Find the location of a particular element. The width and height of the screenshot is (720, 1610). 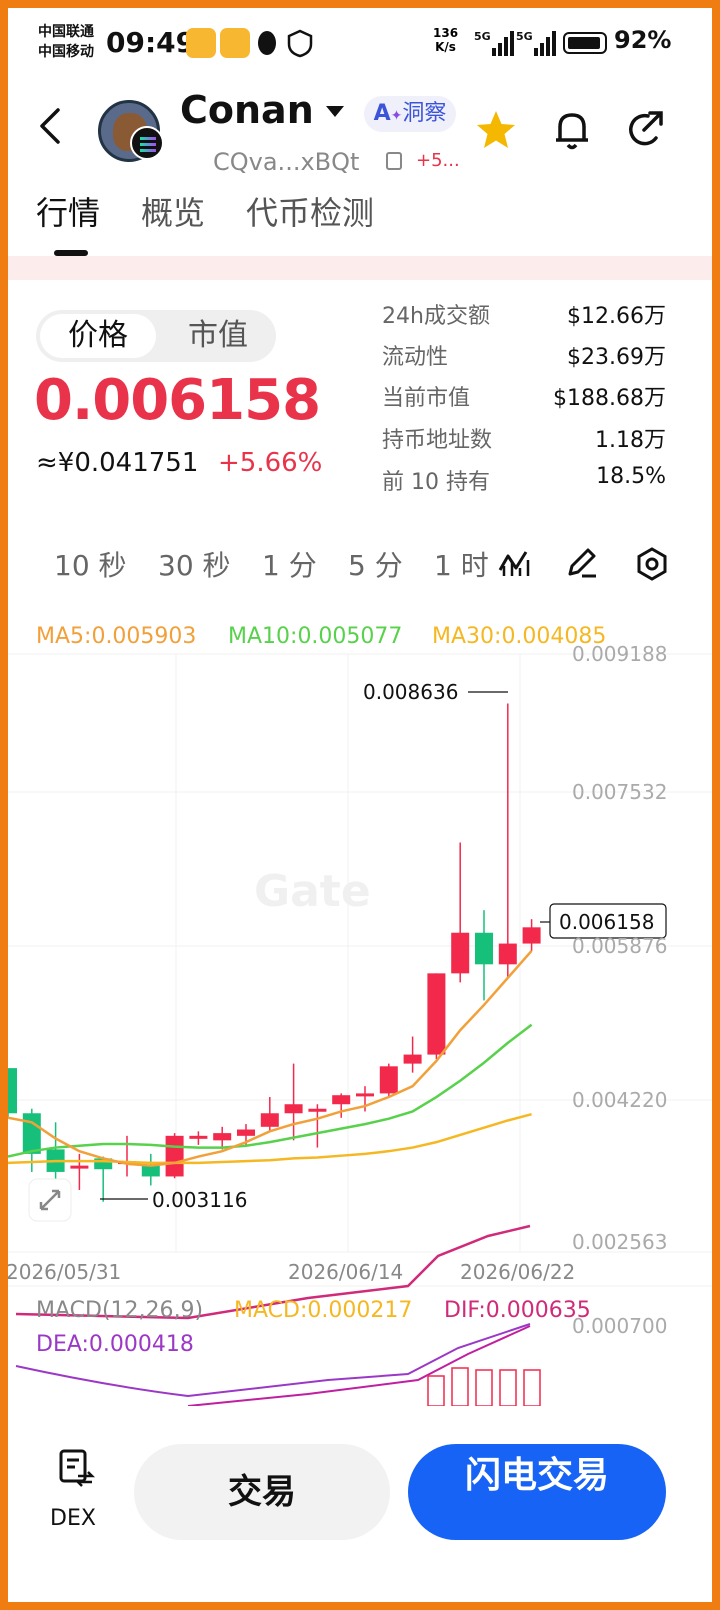

share-icon is located at coordinates (646, 130).